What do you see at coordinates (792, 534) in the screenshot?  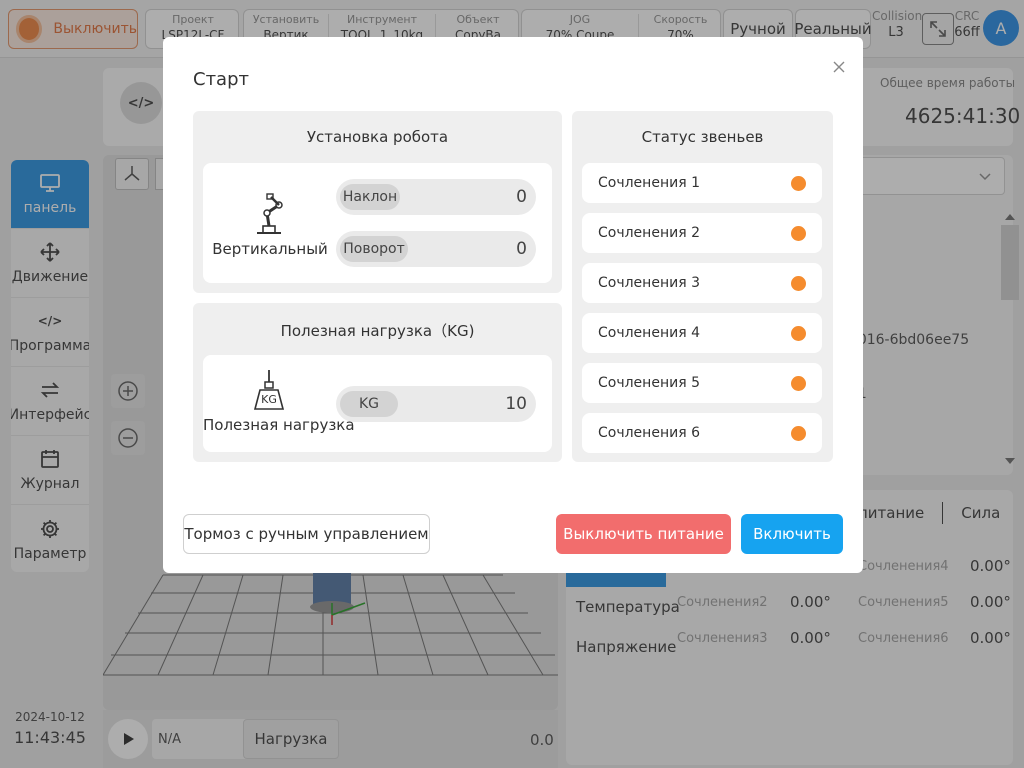 I see `enable-button: Включить` at bounding box center [792, 534].